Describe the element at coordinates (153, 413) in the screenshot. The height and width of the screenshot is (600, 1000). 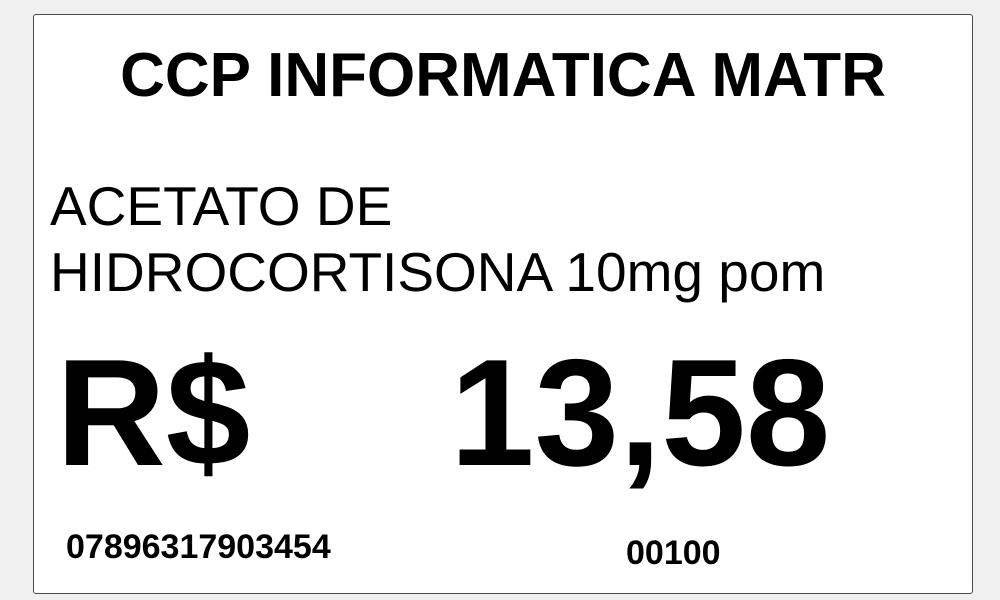
I see `currency-symbol: R$` at that location.